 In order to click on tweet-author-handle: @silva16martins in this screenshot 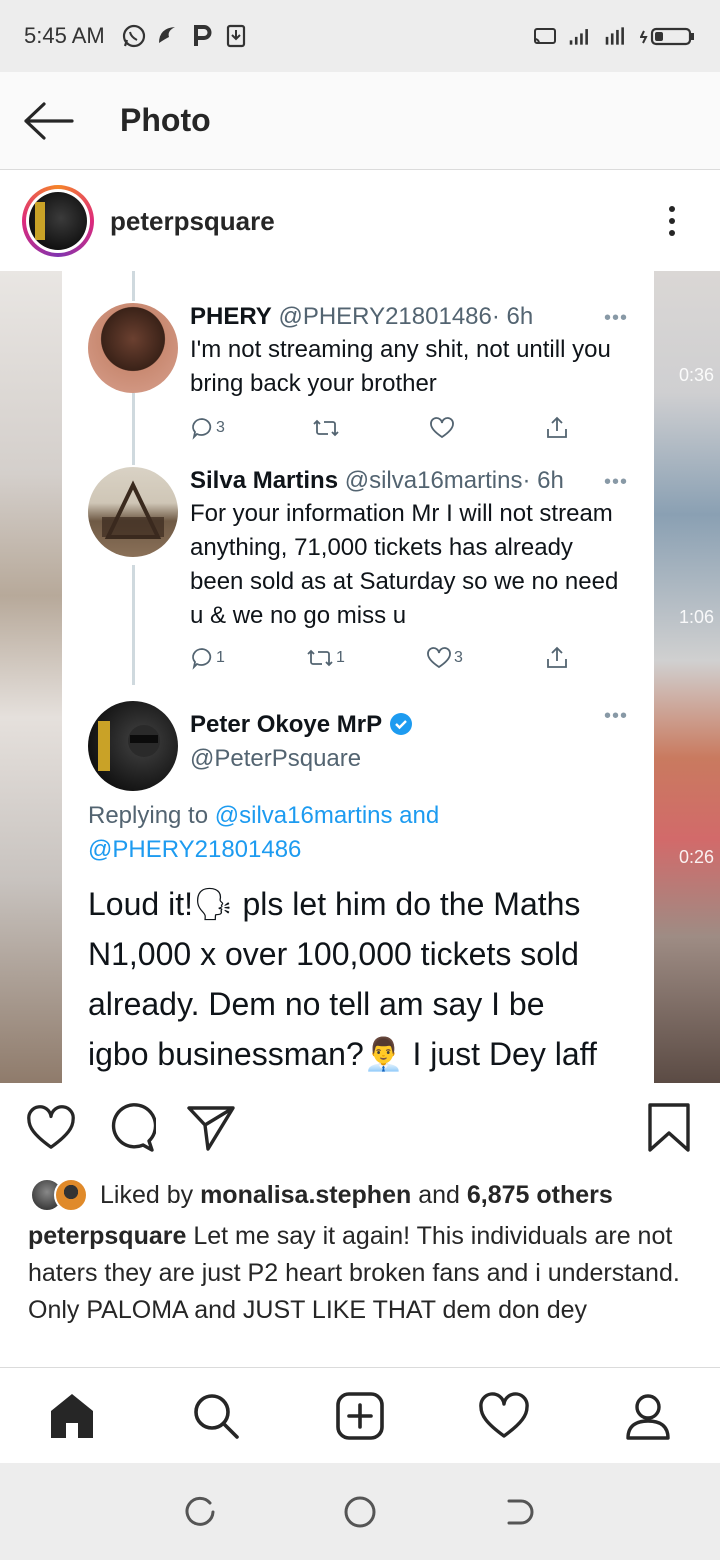, I will do `click(433, 480)`.